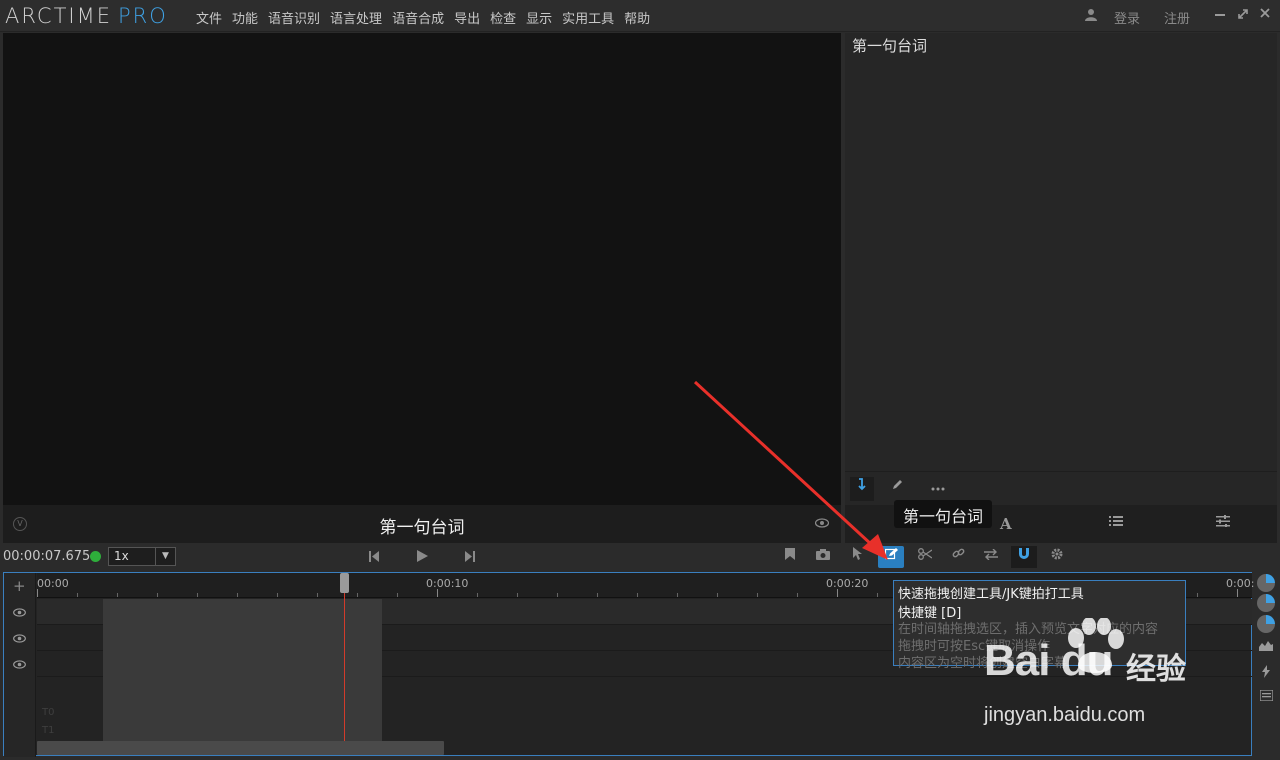 The width and height of the screenshot is (1280, 760). I want to click on watermark-jingyan: 经验, so click(1156, 669).